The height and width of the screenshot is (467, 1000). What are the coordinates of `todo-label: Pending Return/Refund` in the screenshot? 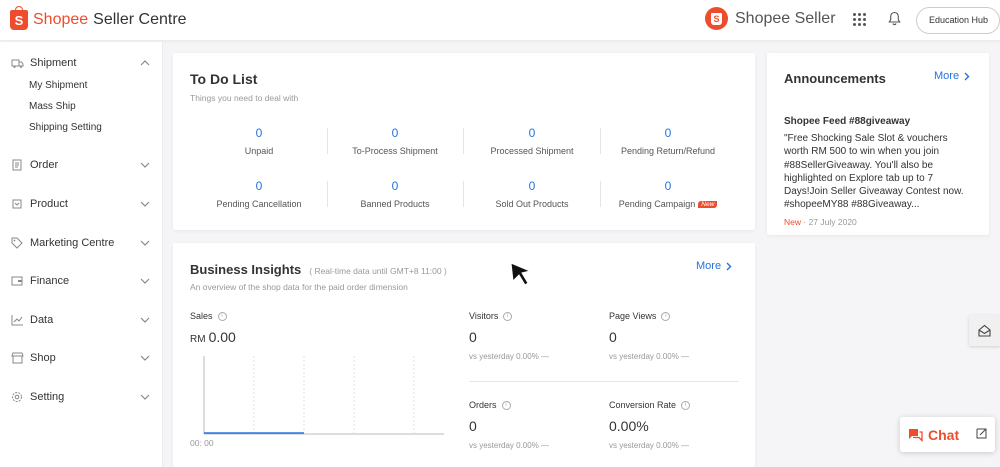 It's located at (668, 151).